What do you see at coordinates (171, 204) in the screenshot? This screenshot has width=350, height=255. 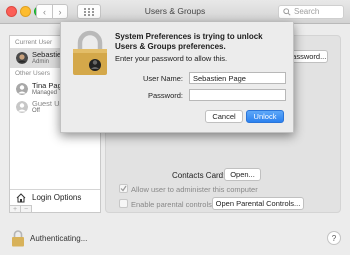 I see `parental-controls-label: Enable parental controls` at bounding box center [171, 204].